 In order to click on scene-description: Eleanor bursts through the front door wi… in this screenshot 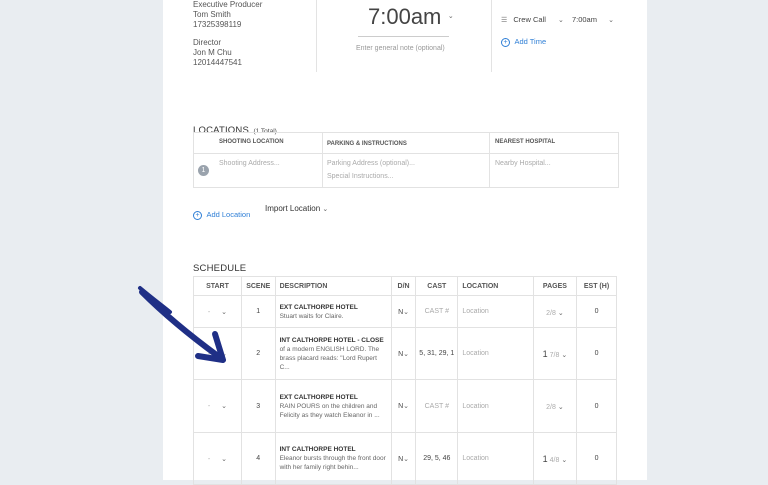, I will do `click(332, 463)`.